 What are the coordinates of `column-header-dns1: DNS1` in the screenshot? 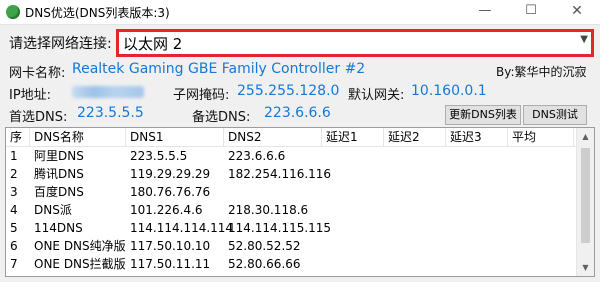 It's located at (175, 137).